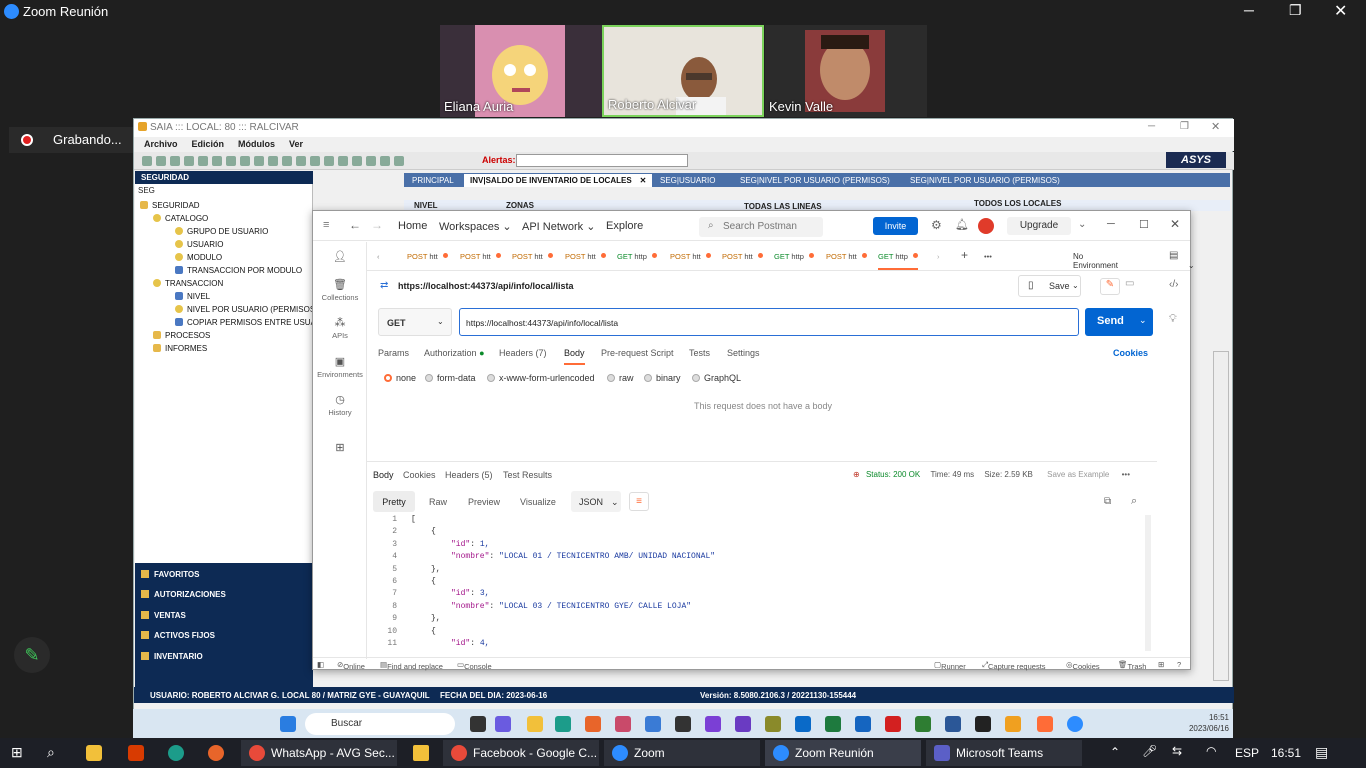  I want to click on menu-edicion: Edición, so click(208, 144).